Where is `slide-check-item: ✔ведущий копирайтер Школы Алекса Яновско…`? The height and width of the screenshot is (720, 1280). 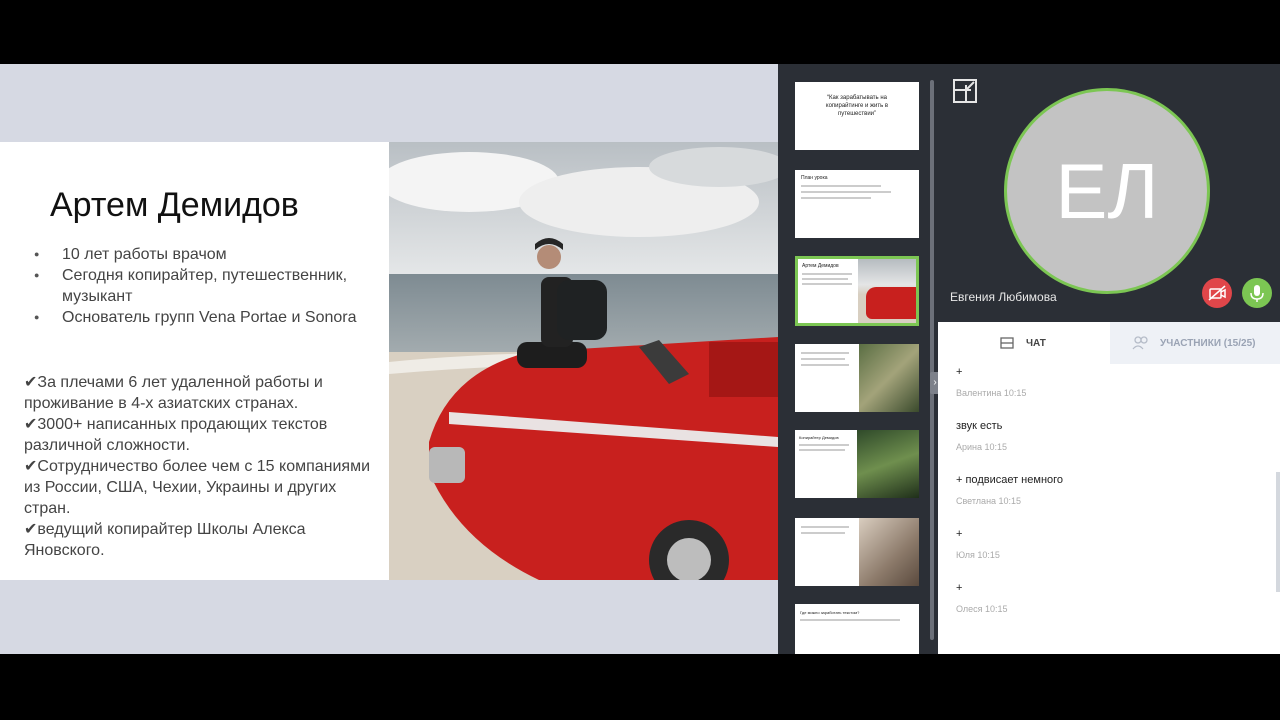 slide-check-item: ✔ведущий копирайтер Школы Алекса Яновско… is located at coordinates (165, 540).